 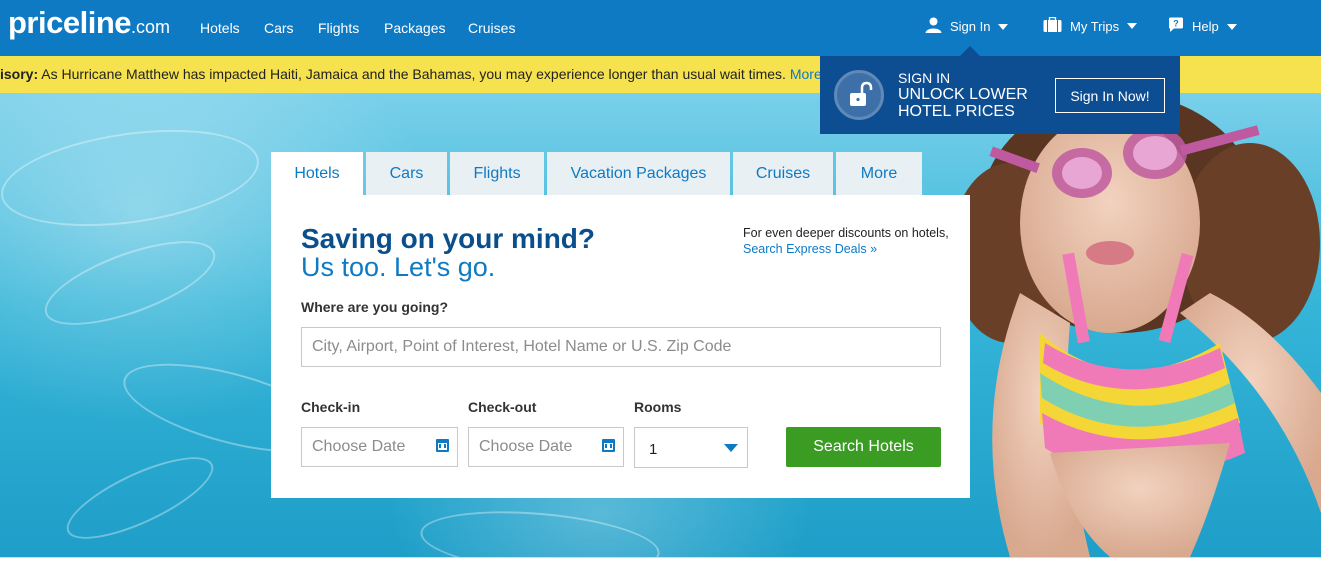 What do you see at coordinates (879, 173) in the screenshot?
I see `tab-more: More` at bounding box center [879, 173].